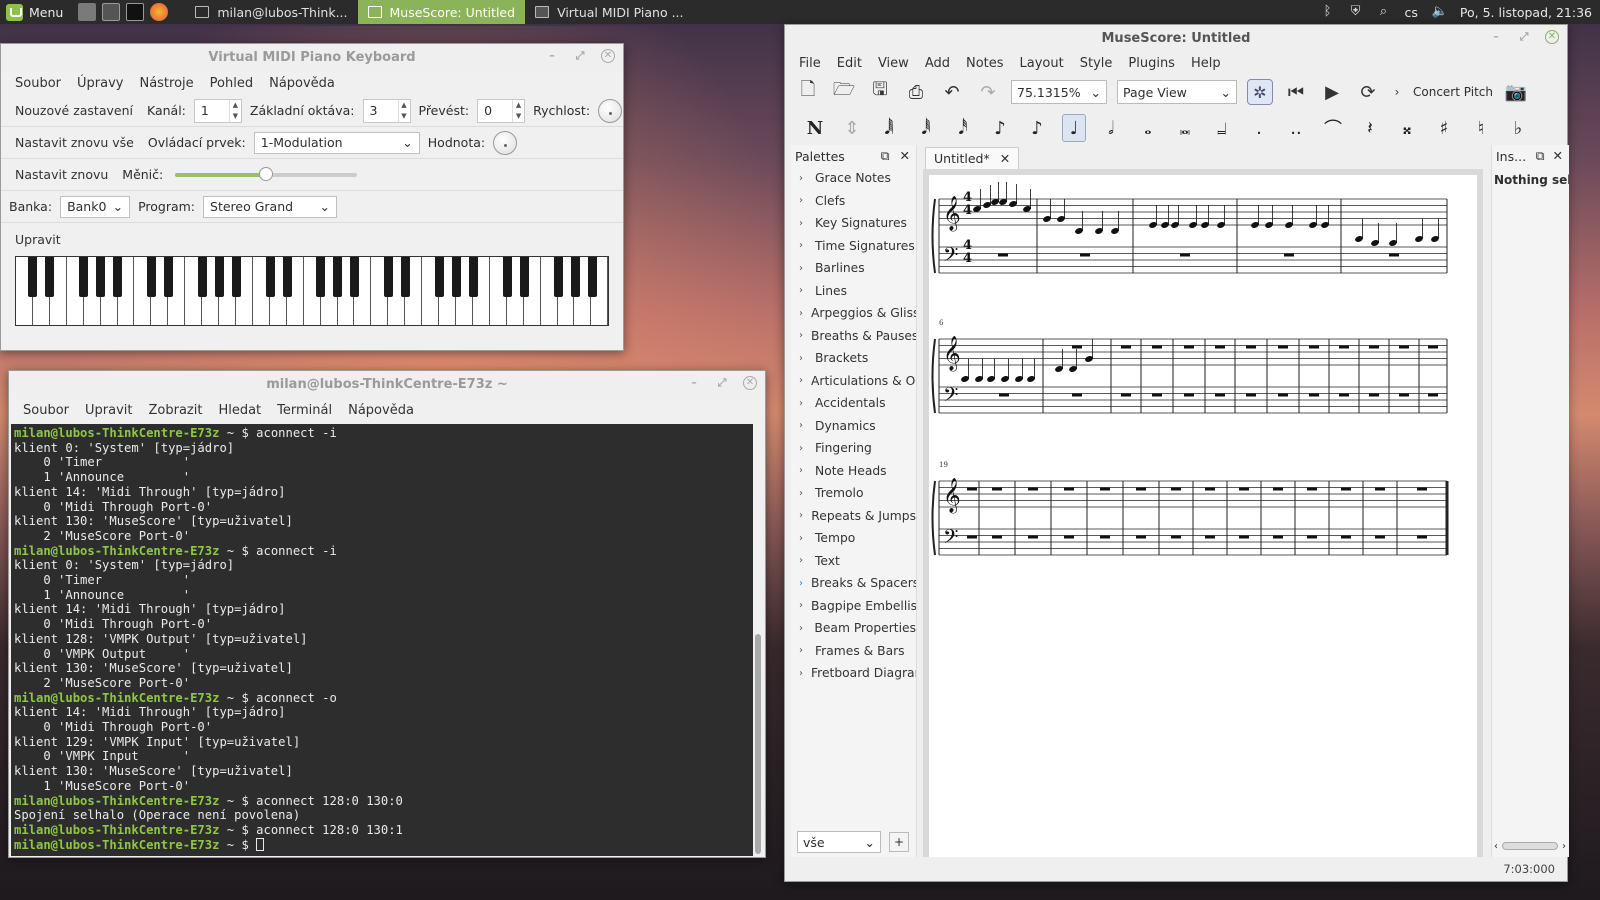  What do you see at coordinates (853, 403) in the screenshot?
I see `palette-item: › Accidentals` at bounding box center [853, 403].